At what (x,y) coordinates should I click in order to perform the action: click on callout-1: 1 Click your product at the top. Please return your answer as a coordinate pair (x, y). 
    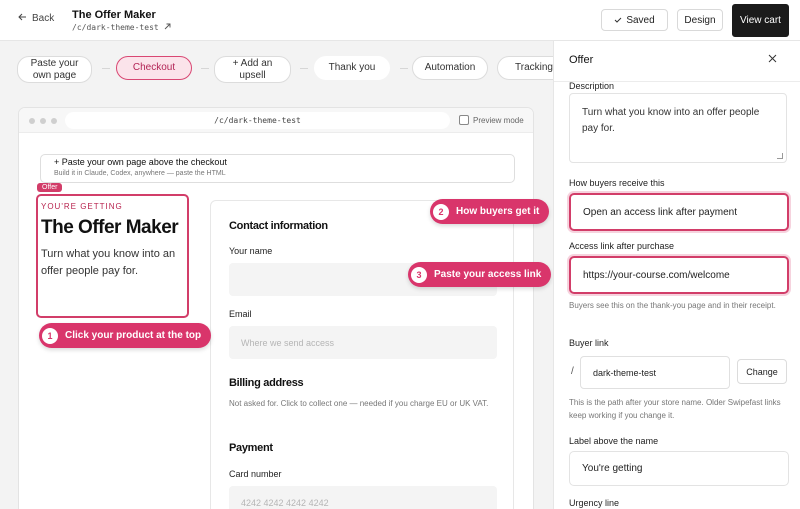
    Looking at the image, I should click on (125, 335).